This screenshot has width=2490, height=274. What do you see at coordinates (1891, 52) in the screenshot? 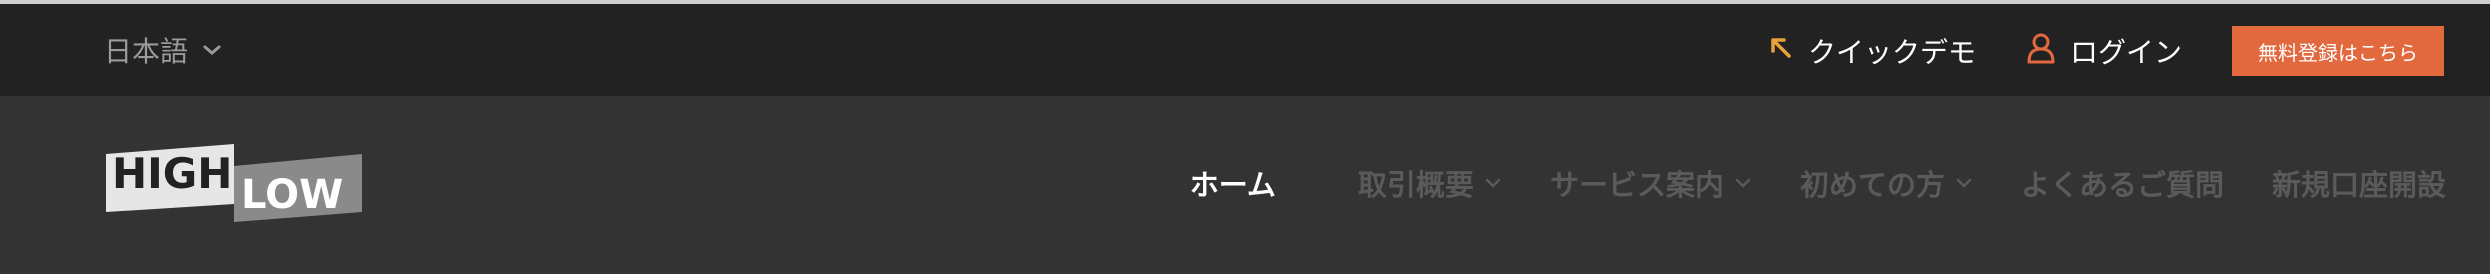
I see `quick-demo-label: クイックデモ` at bounding box center [1891, 52].